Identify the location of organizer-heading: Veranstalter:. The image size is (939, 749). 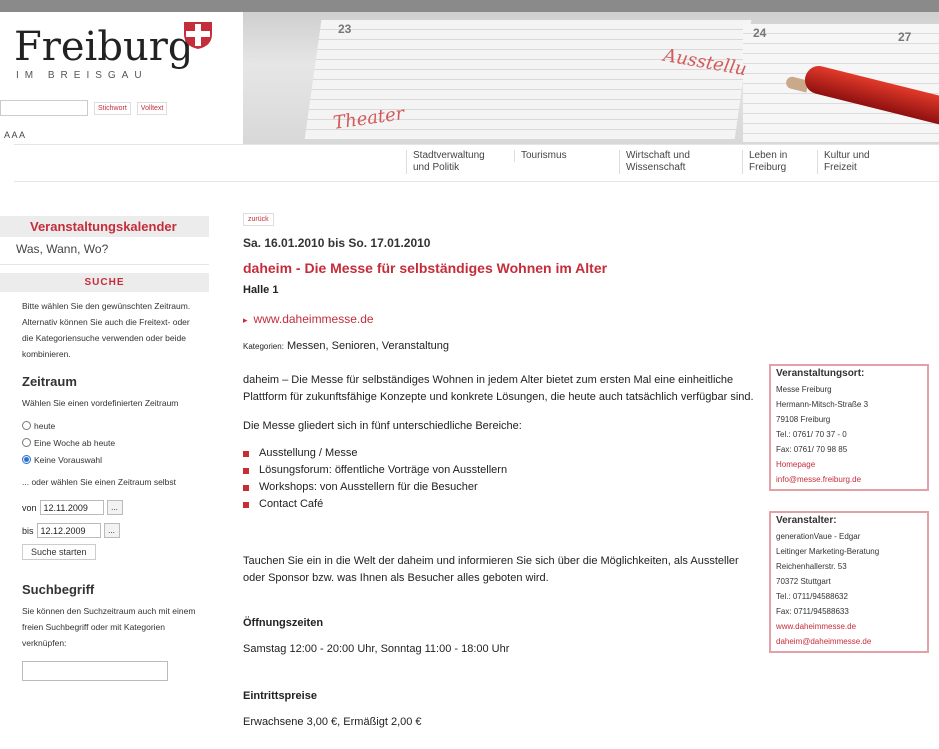
(806, 520).